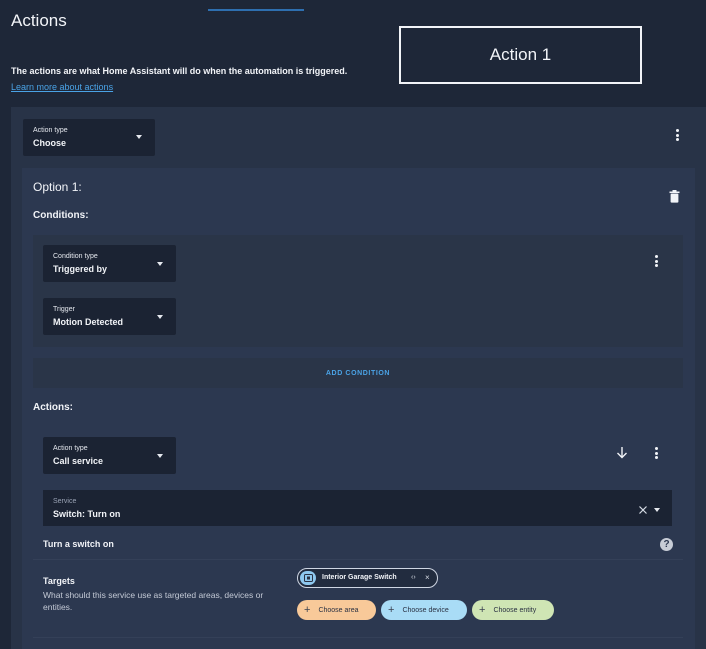  Describe the element at coordinates (88, 322) in the screenshot. I see `trigger-value: Motion Detected` at that location.